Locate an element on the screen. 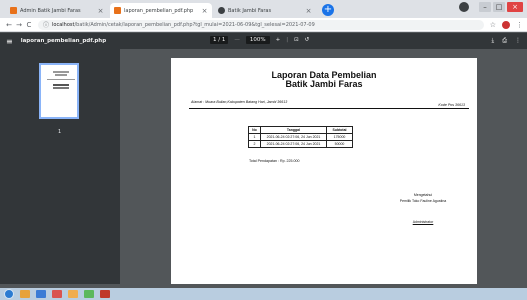  fit-page-icon: ⊡ is located at coordinates (296, 40).